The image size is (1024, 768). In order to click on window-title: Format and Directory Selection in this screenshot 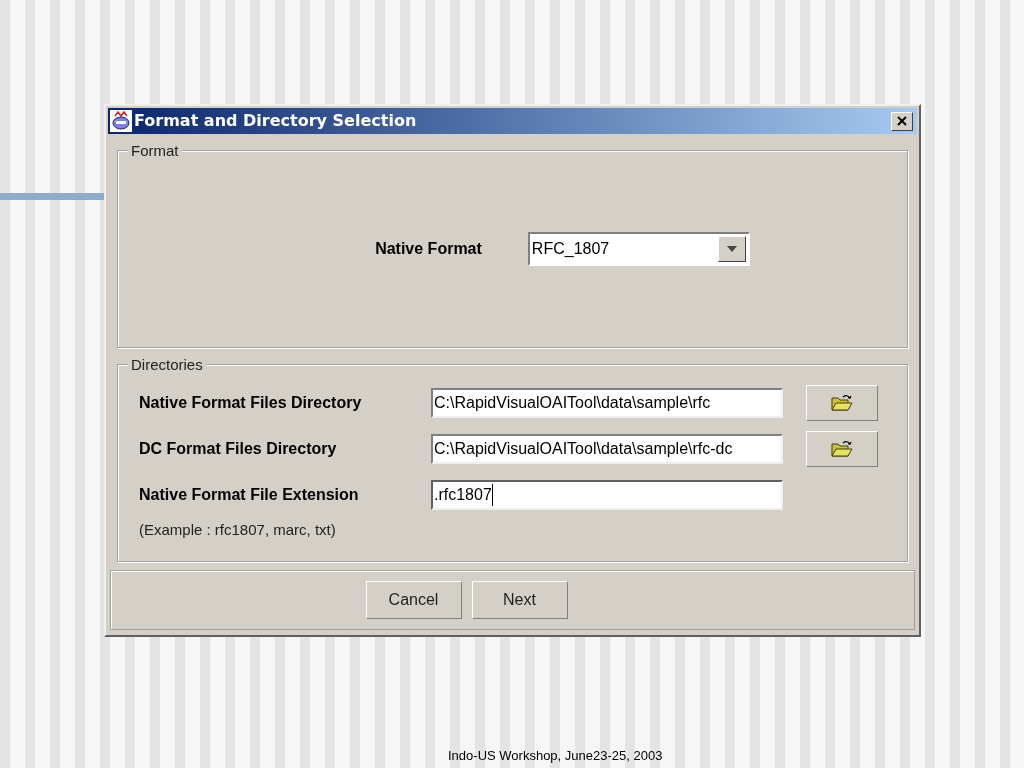, I will do `click(275, 121)`.